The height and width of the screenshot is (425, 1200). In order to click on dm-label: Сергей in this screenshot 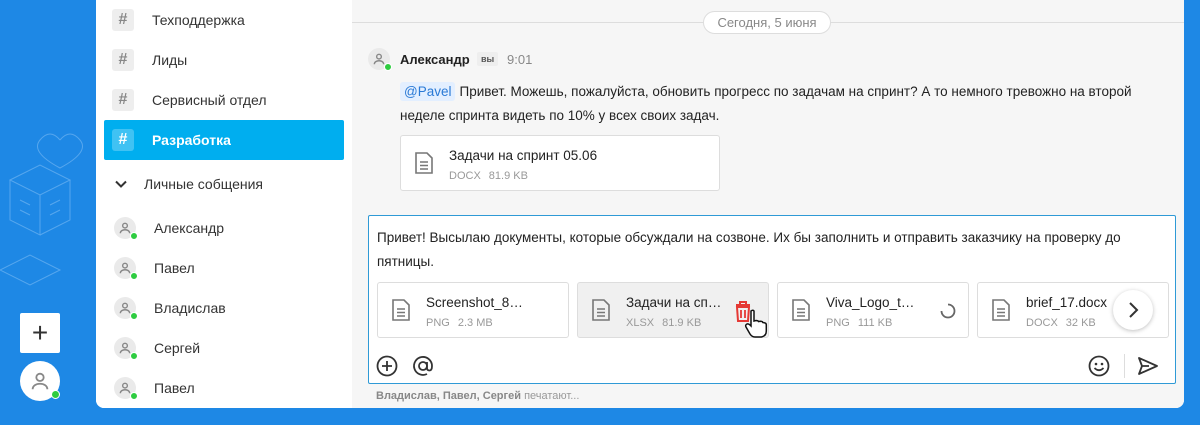, I will do `click(177, 348)`.